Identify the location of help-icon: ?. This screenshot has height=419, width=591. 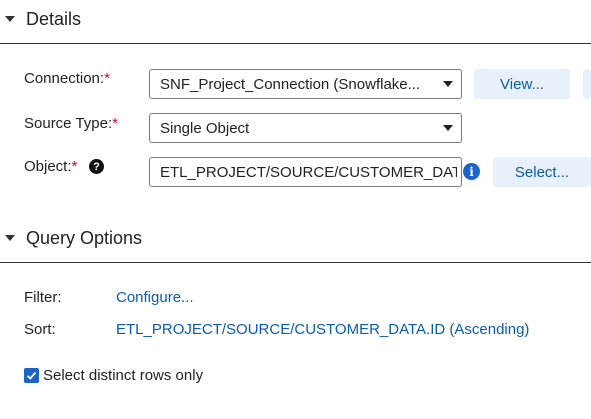
(96, 166).